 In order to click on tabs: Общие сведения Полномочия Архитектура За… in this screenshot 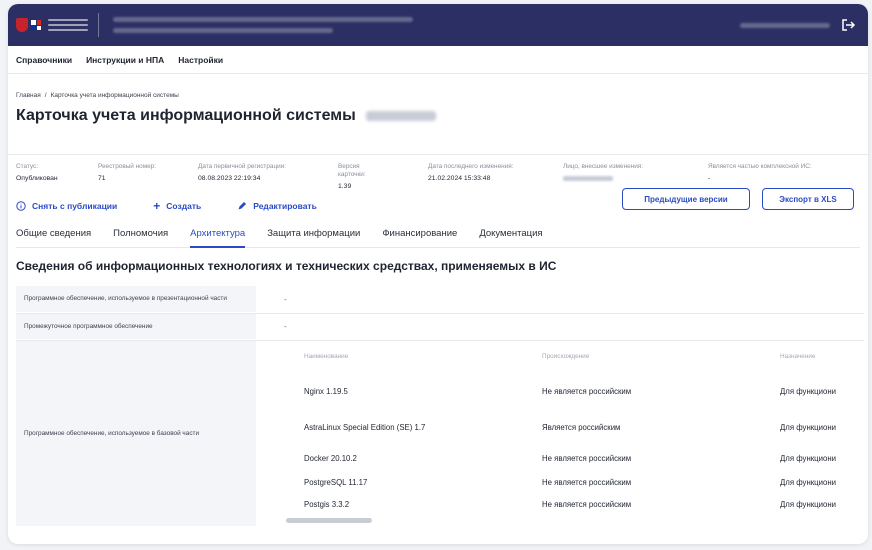, I will do `click(438, 237)`.